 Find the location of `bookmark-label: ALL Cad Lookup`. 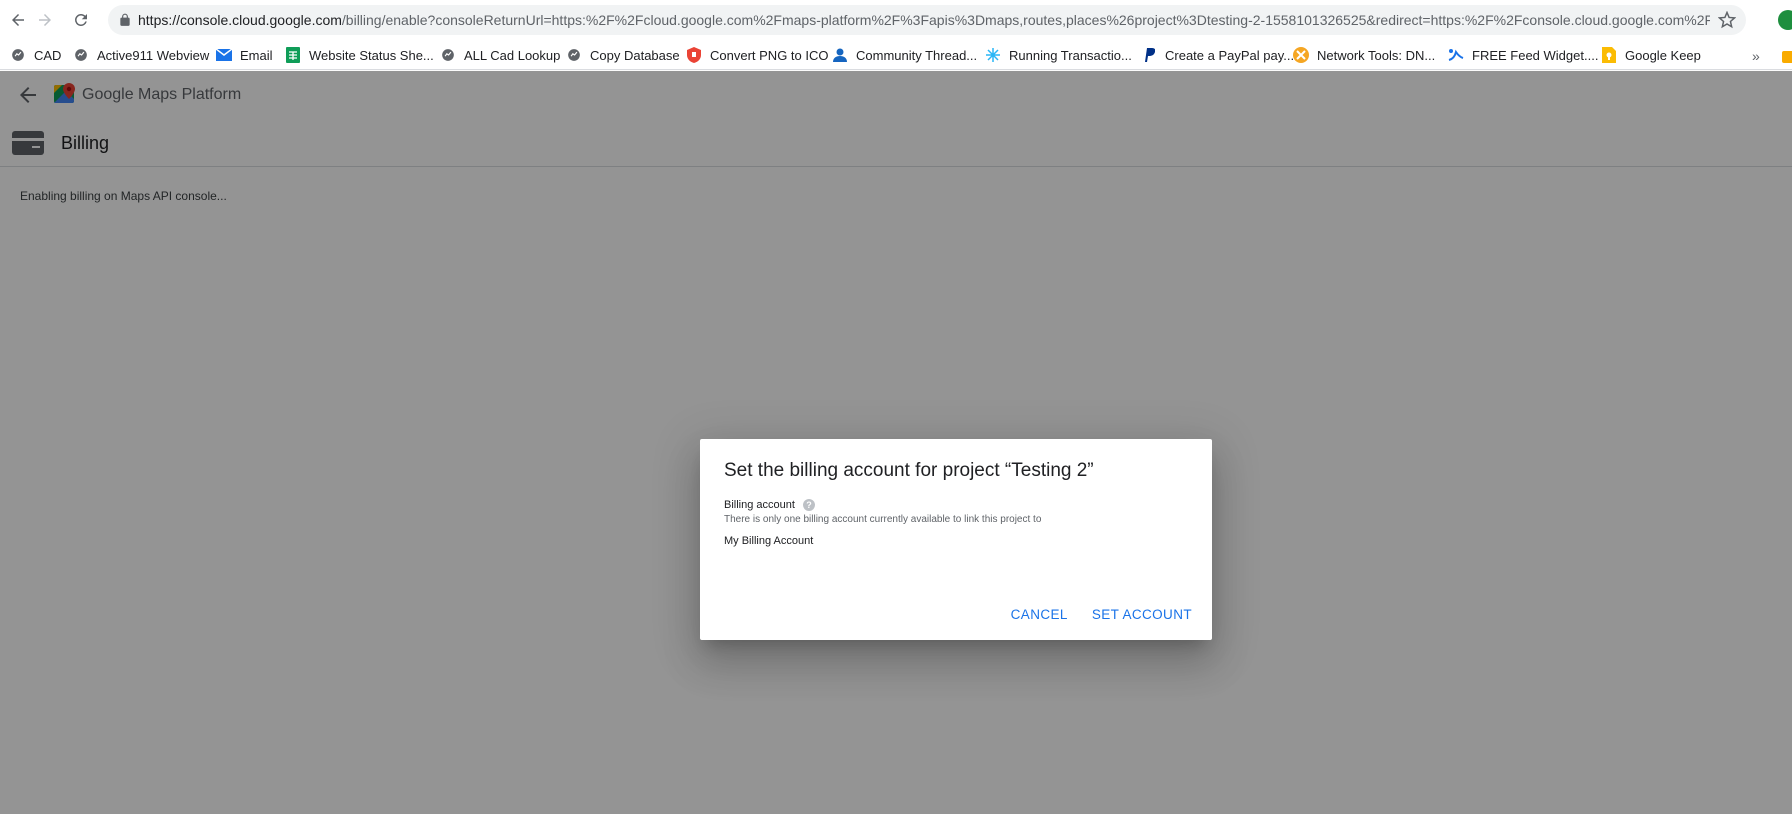

bookmark-label: ALL Cad Lookup is located at coordinates (512, 55).